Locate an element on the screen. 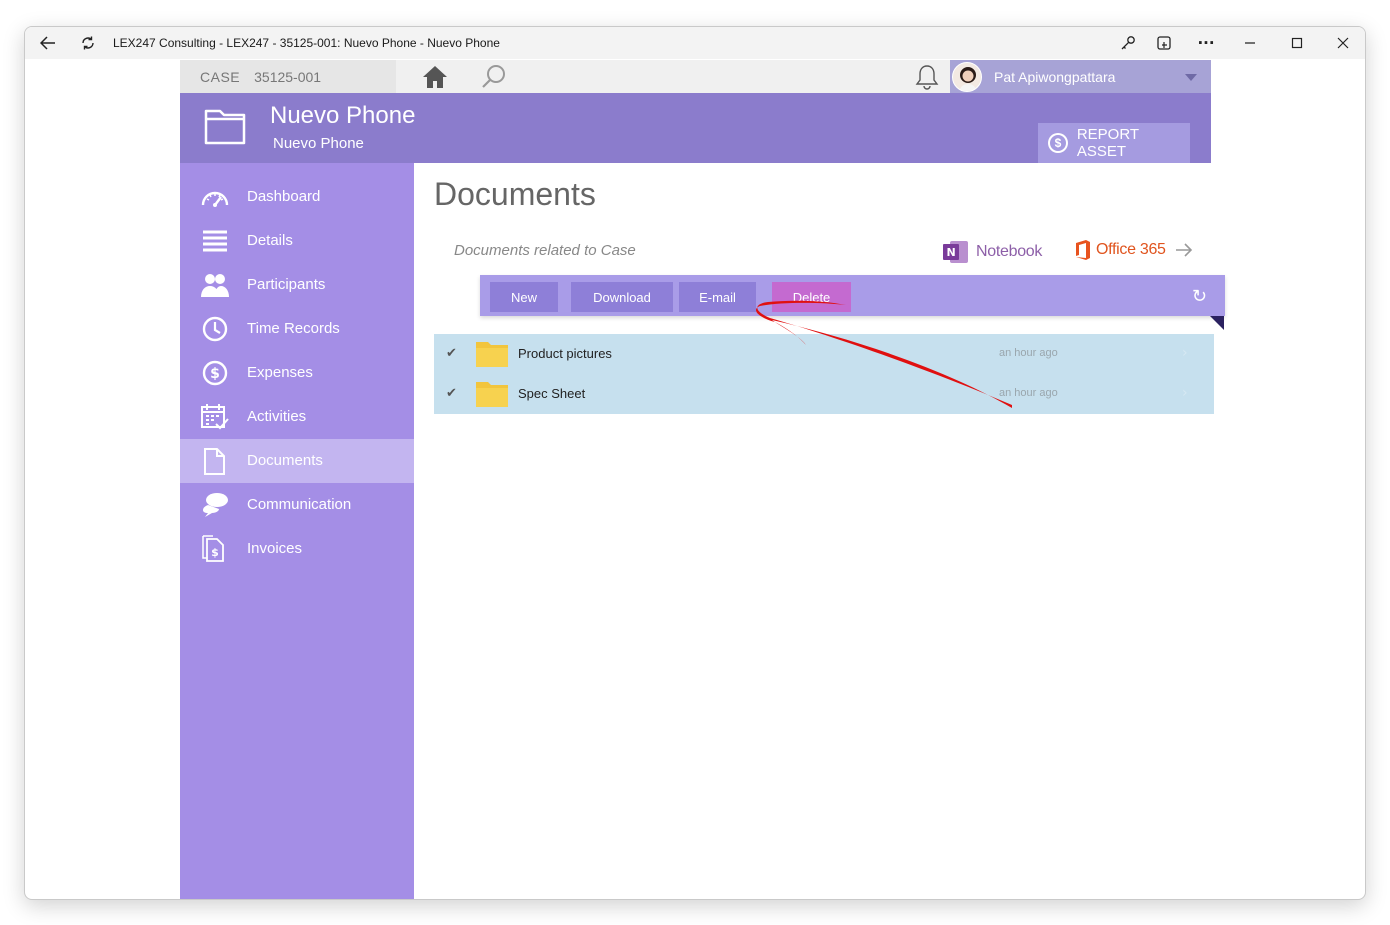 This screenshot has height=925, width=1390. page-subtitle: Documents related to Case is located at coordinates (545, 250).